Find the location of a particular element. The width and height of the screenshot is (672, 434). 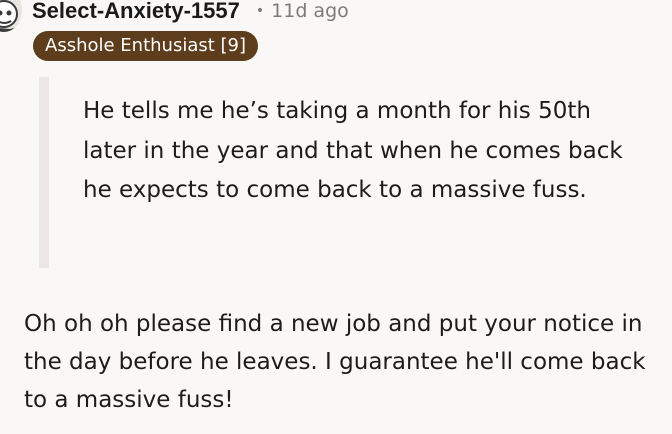

timestamp: 11d ago is located at coordinates (310, 11).